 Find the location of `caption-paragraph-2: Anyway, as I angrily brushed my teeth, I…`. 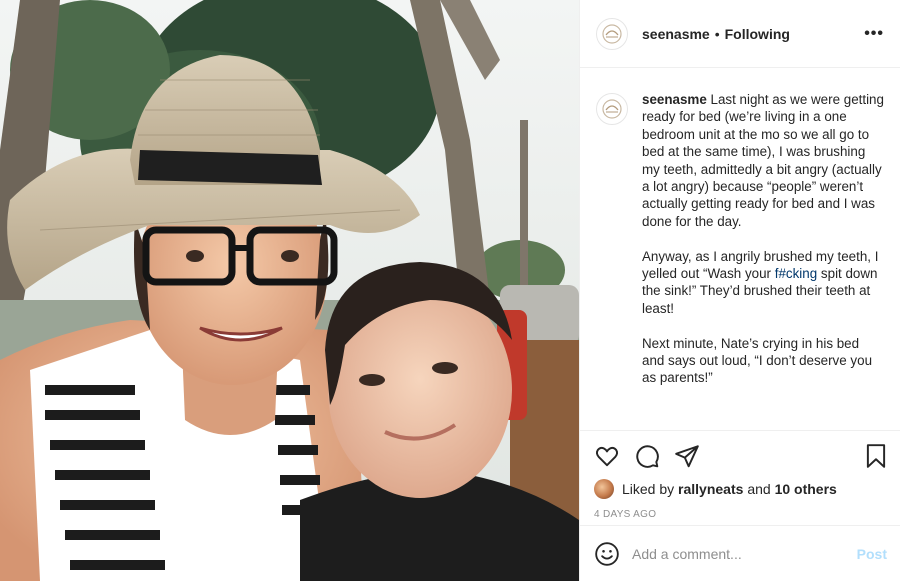

caption-paragraph-2: Anyway, as I angrily brushed my teeth, I… is located at coordinates (763, 283).